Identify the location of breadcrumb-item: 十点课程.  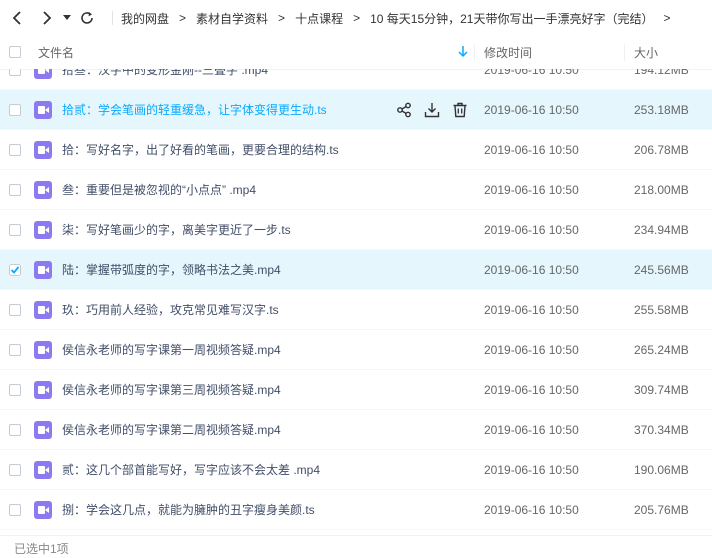
(319, 18).